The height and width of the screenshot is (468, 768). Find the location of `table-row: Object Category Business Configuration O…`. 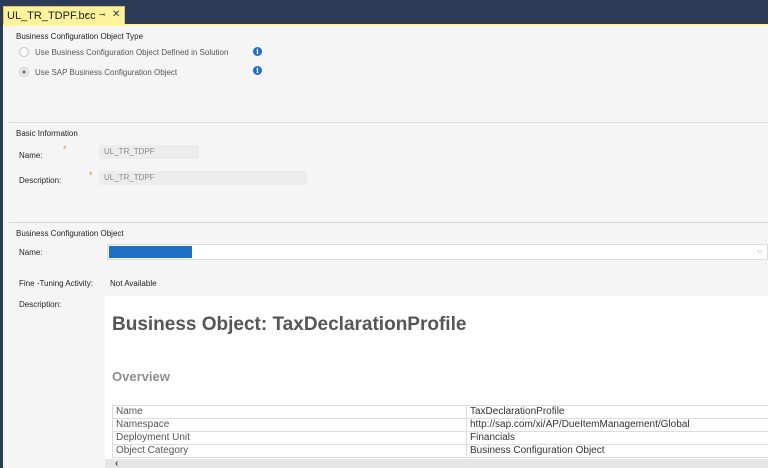

table-row: Object Category Business Configuration O… is located at coordinates (440, 451).